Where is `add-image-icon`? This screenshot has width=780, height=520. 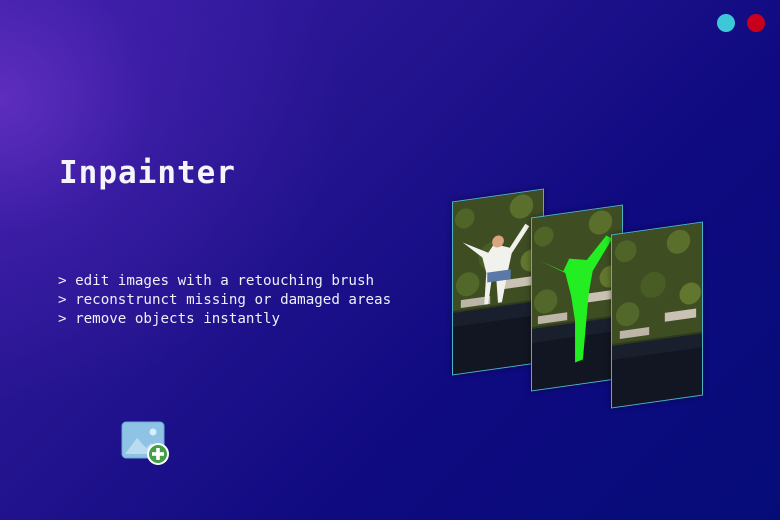 add-image-icon is located at coordinates (145, 443).